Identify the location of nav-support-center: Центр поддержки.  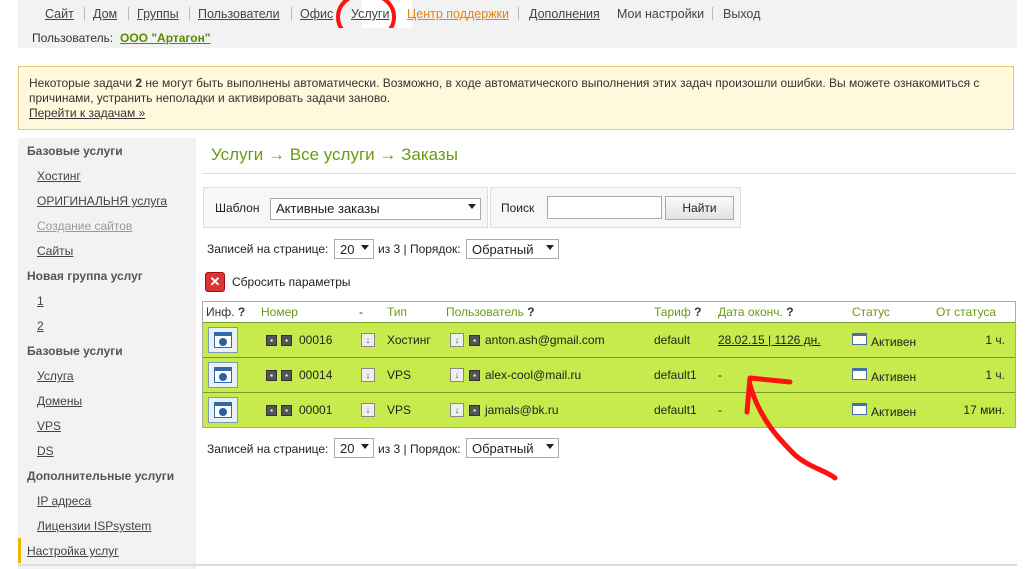
(458, 14).